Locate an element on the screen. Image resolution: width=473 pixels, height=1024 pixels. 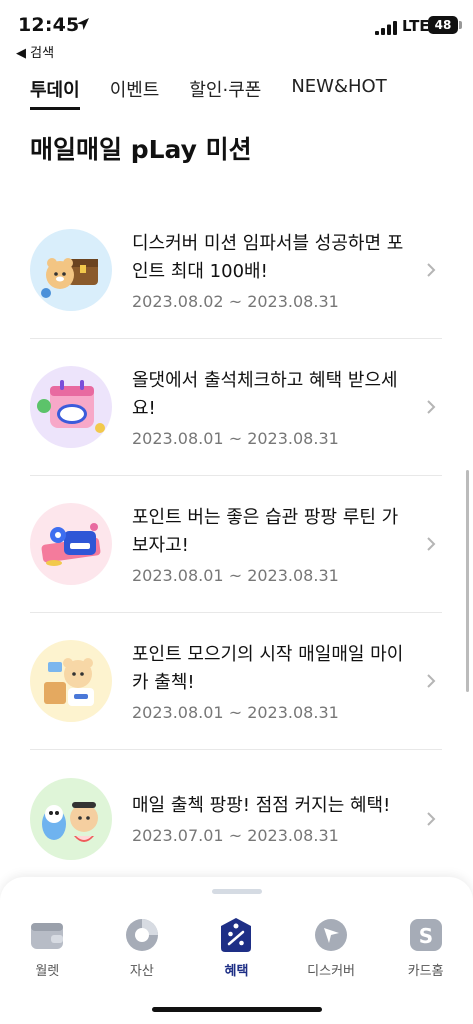
network-type: LTE is located at coordinates (416, 26).